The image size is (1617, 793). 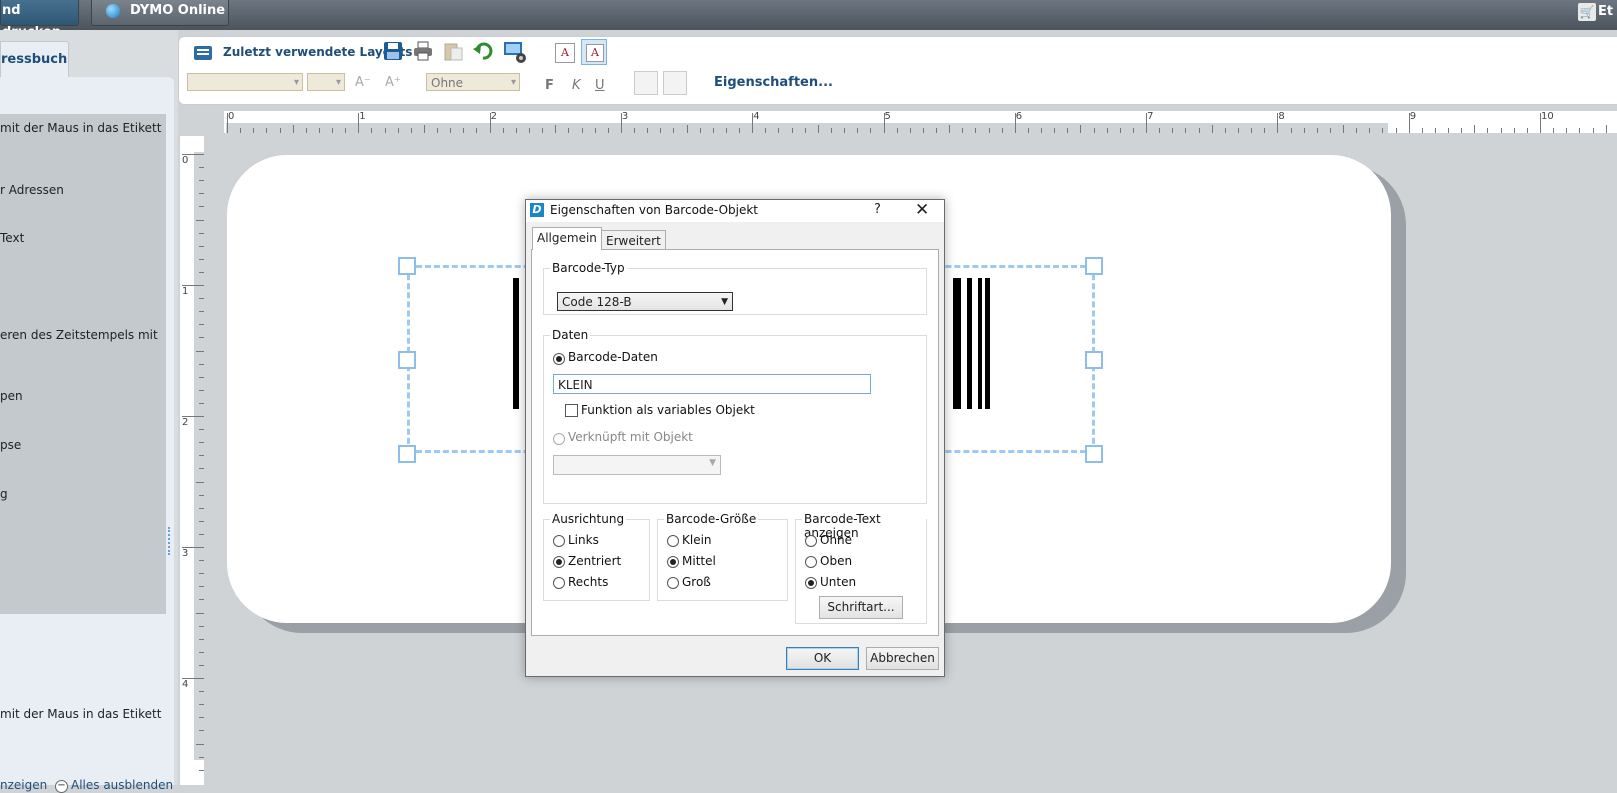 I want to click on tab-general: Allgemein, so click(x=567, y=238).